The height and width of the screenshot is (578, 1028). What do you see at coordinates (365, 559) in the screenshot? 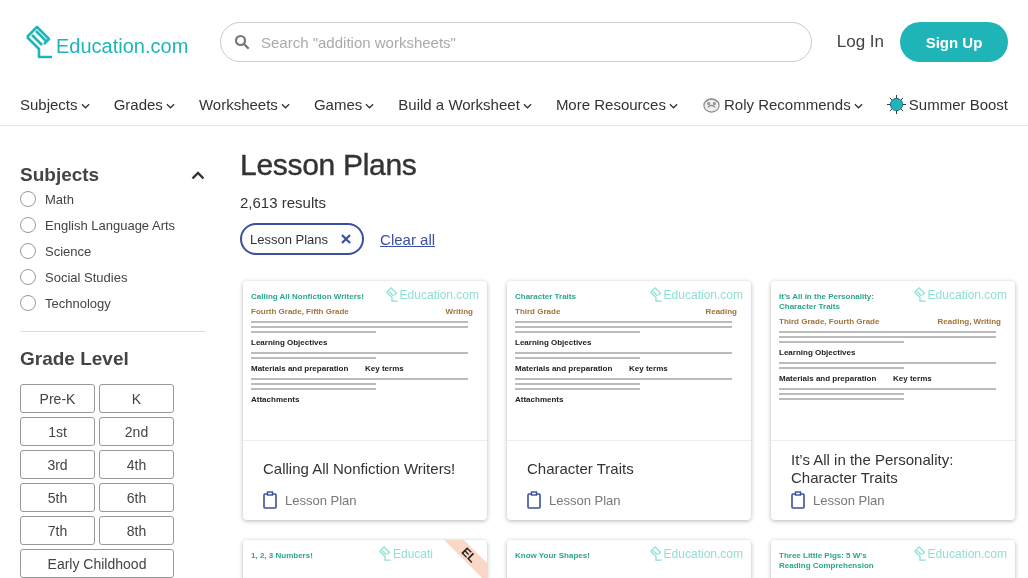
I see `lesson-card: 1, 2, 3 Numbers! Educati EL` at bounding box center [365, 559].